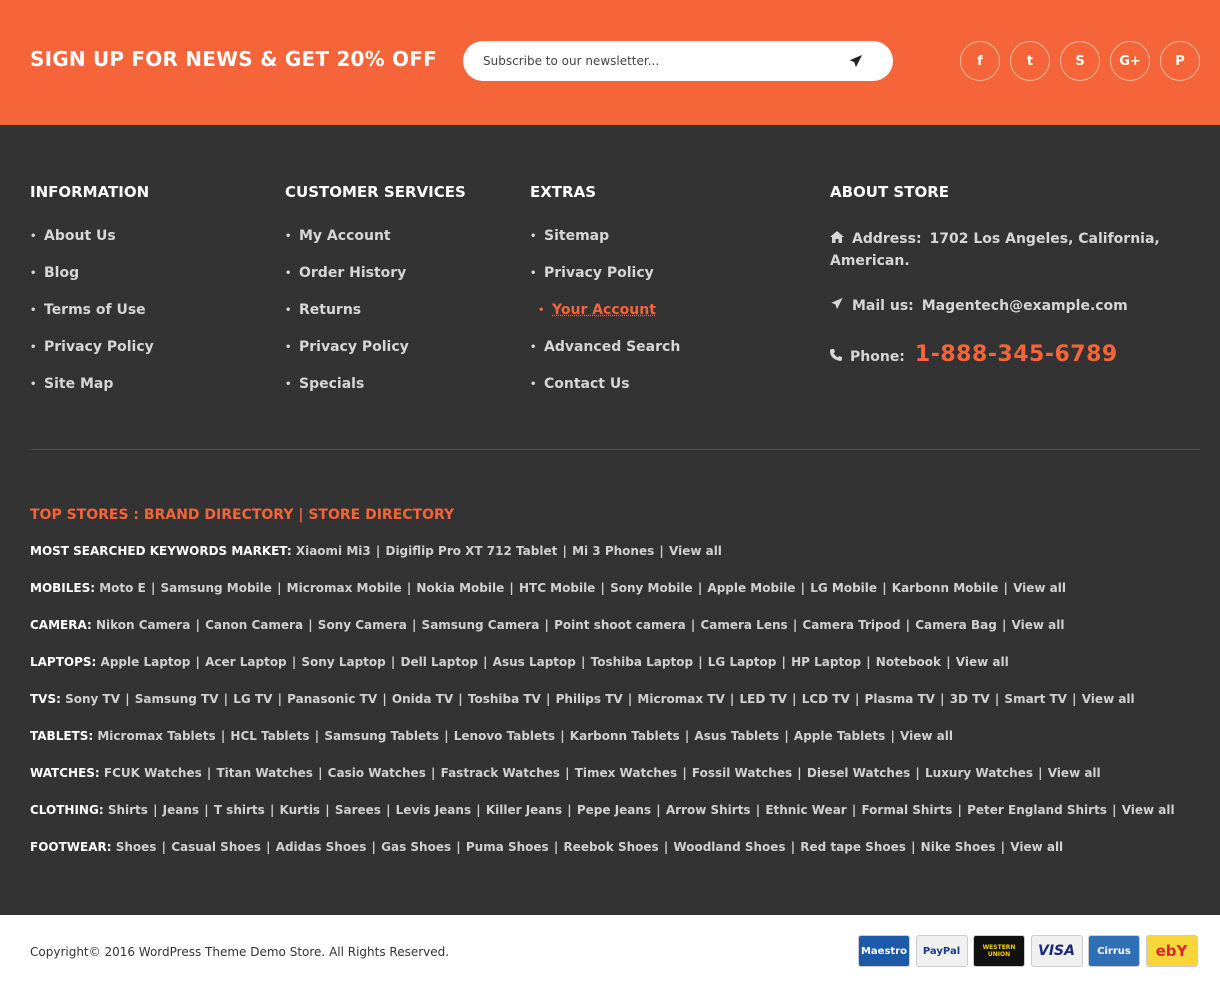 This screenshot has width=1220, height=989. I want to click on keyword-link: Asus Tablets, so click(736, 736).